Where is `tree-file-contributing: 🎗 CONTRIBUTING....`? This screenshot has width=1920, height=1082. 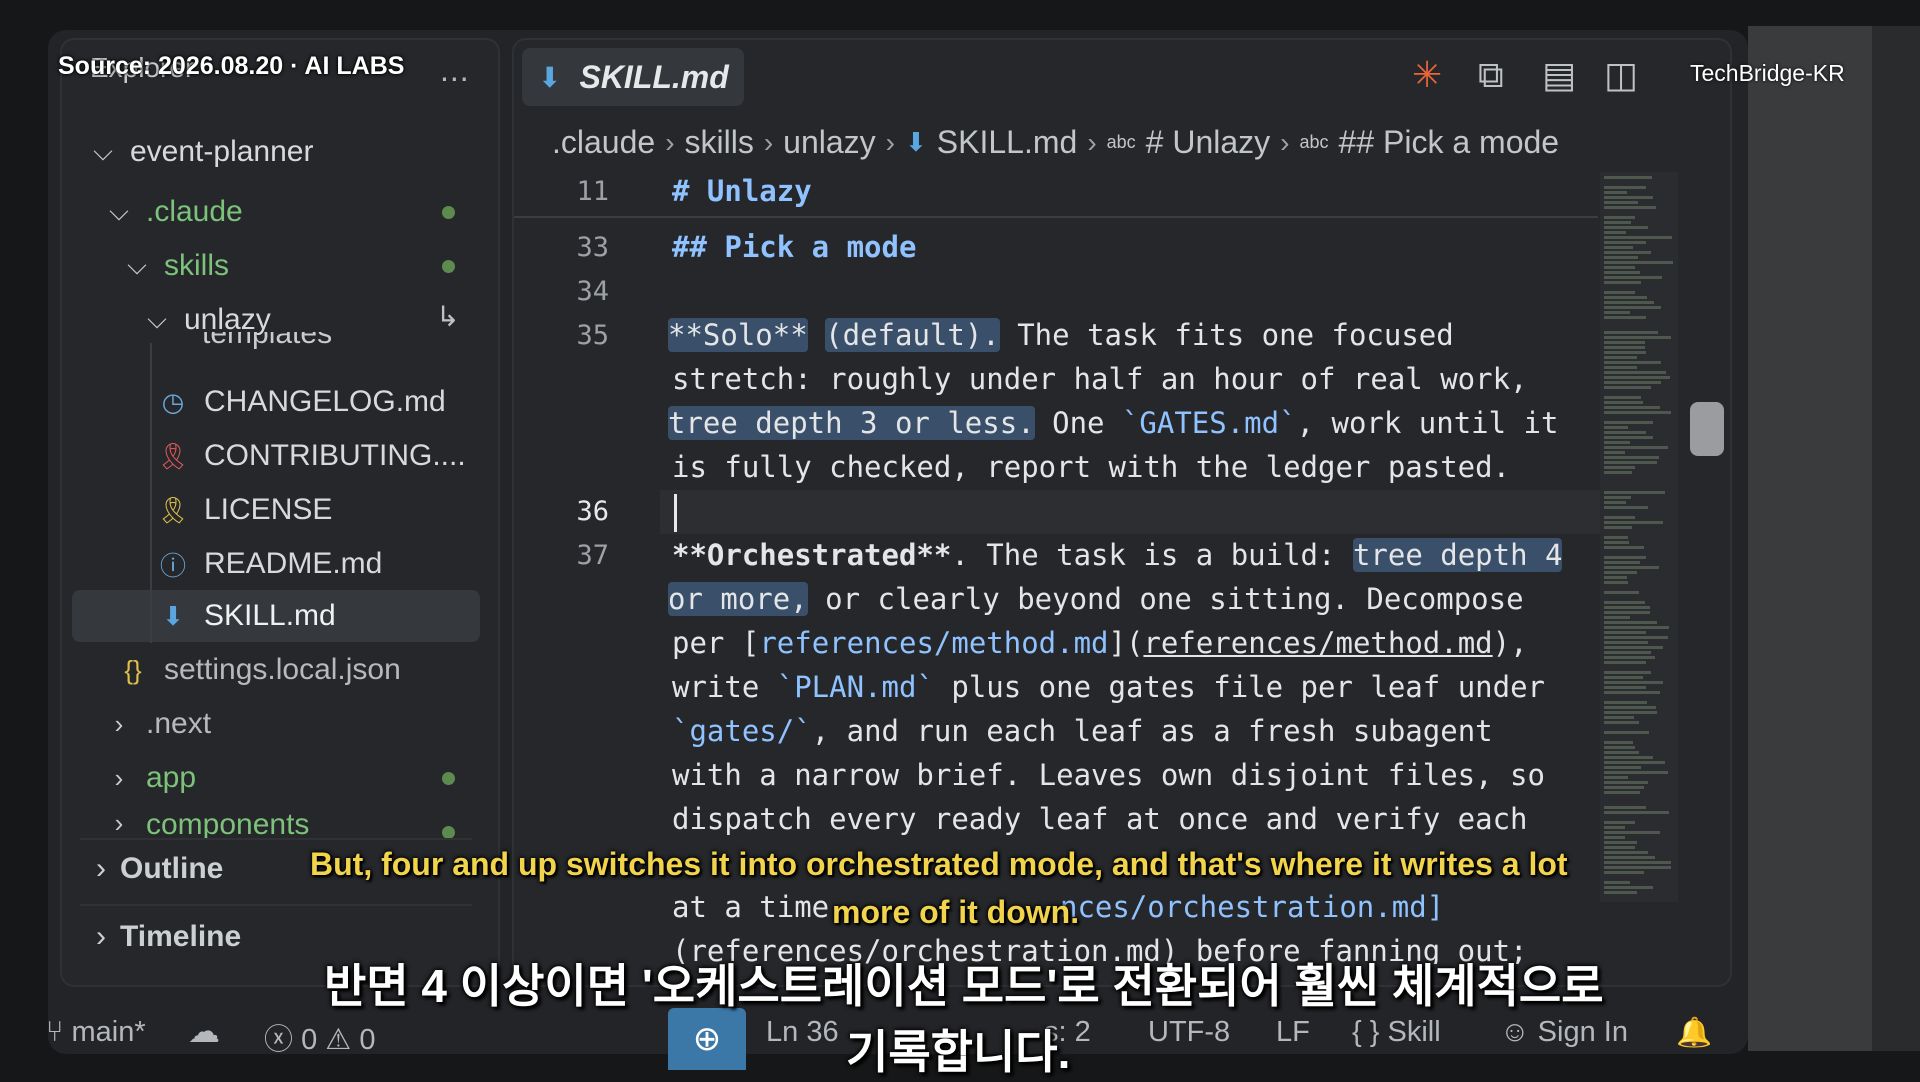 tree-file-contributing: 🎗 CONTRIBUTING.... is located at coordinates (310, 456).